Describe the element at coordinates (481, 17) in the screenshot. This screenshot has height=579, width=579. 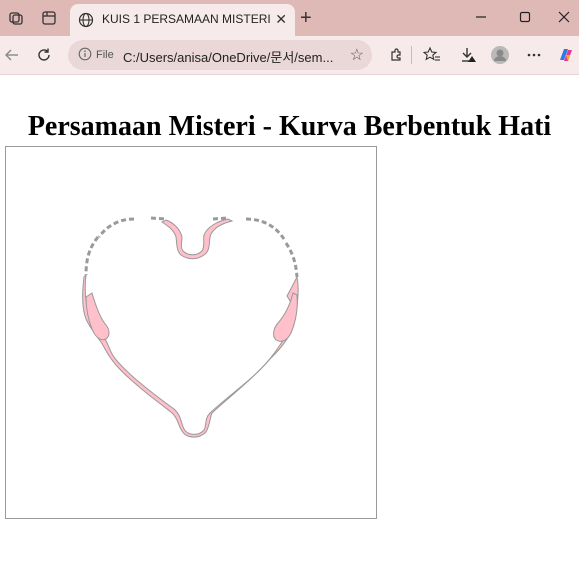
I see `minimize-icon` at that location.